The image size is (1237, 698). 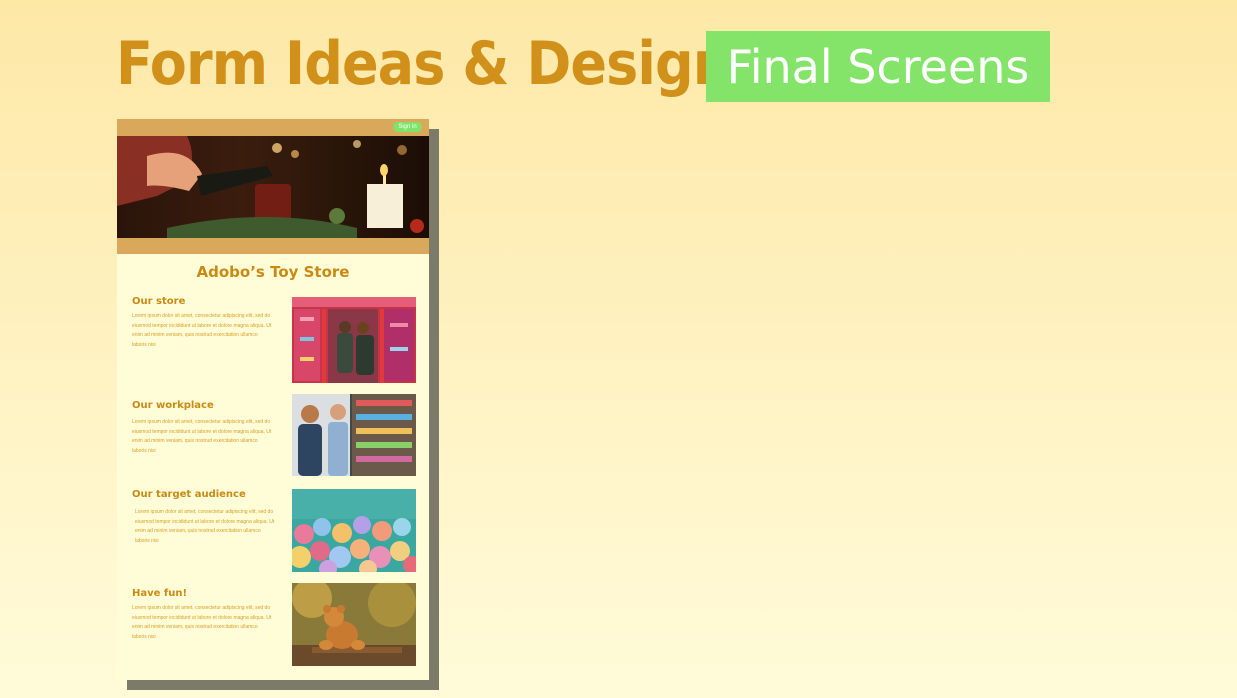 I want to click on store-title: Adobo’s Toy Store, so click(x=273, y=272).